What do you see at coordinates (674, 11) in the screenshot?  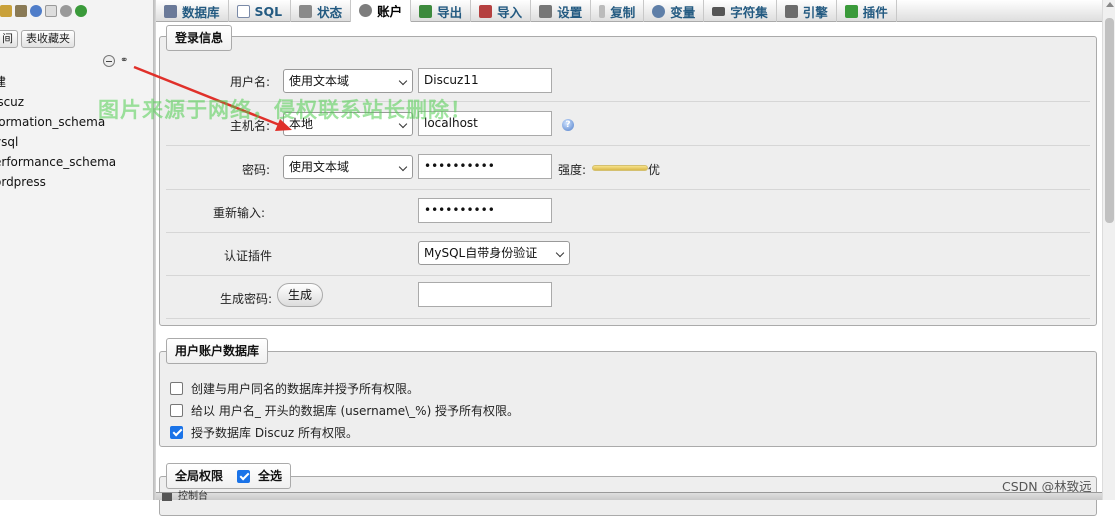 I see `tab-variables: 变量` at bounding box center [674, 11].